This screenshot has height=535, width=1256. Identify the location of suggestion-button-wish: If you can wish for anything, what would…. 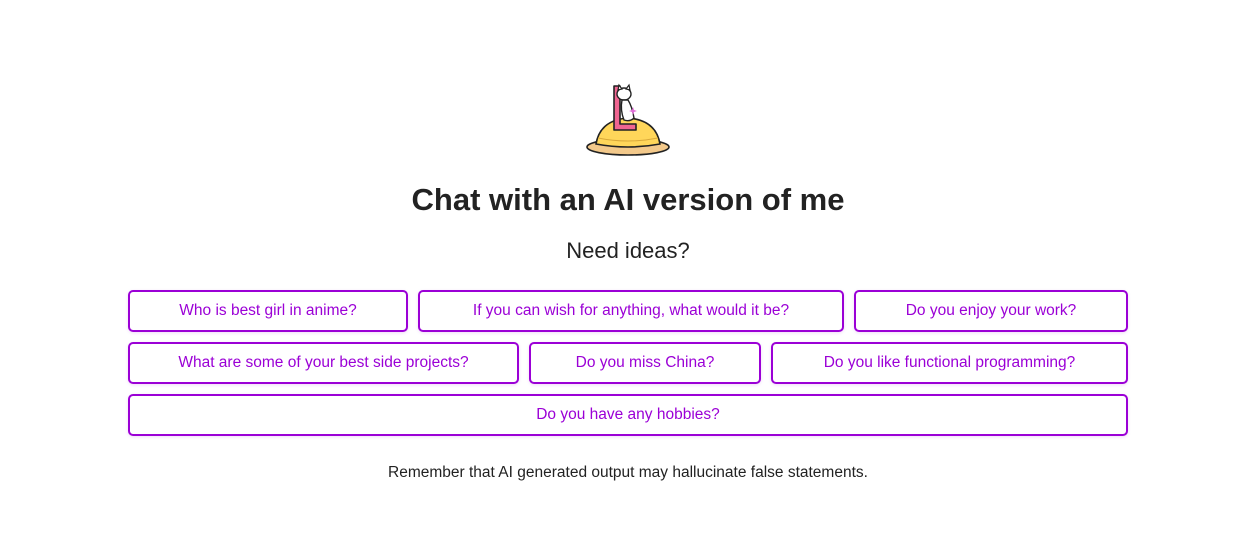
(631, 311).